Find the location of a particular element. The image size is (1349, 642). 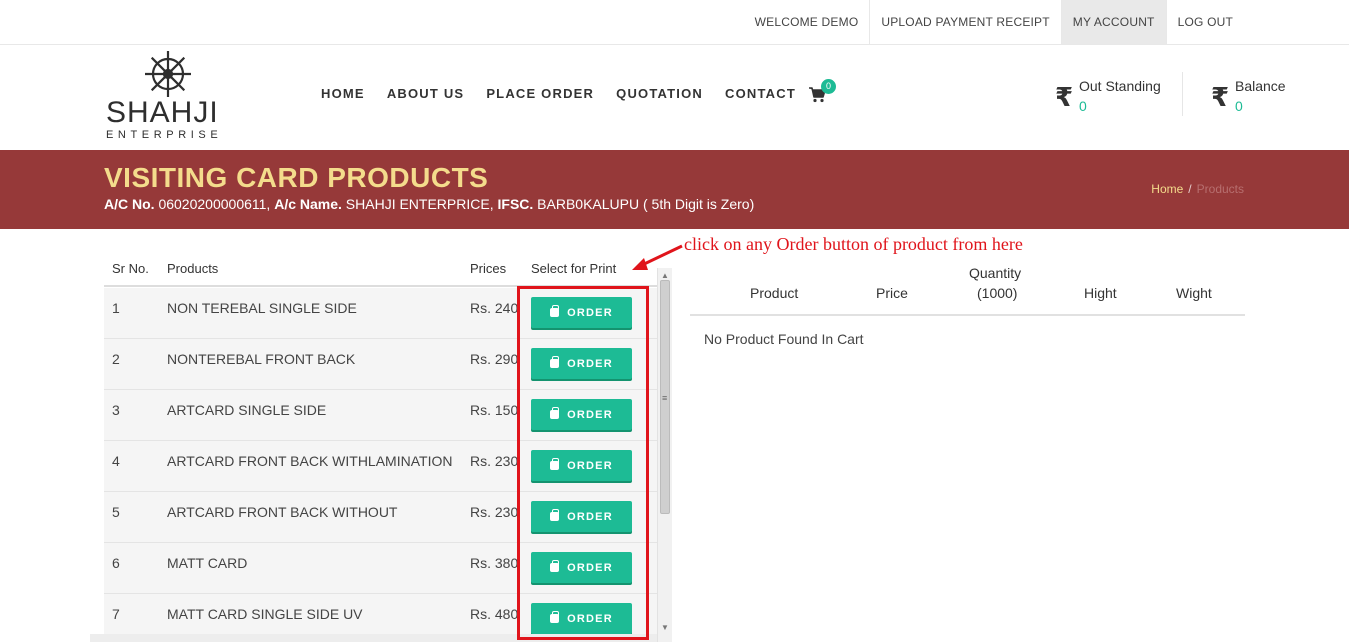

row-sr-no: 6 is located at coordinates (116, 563).